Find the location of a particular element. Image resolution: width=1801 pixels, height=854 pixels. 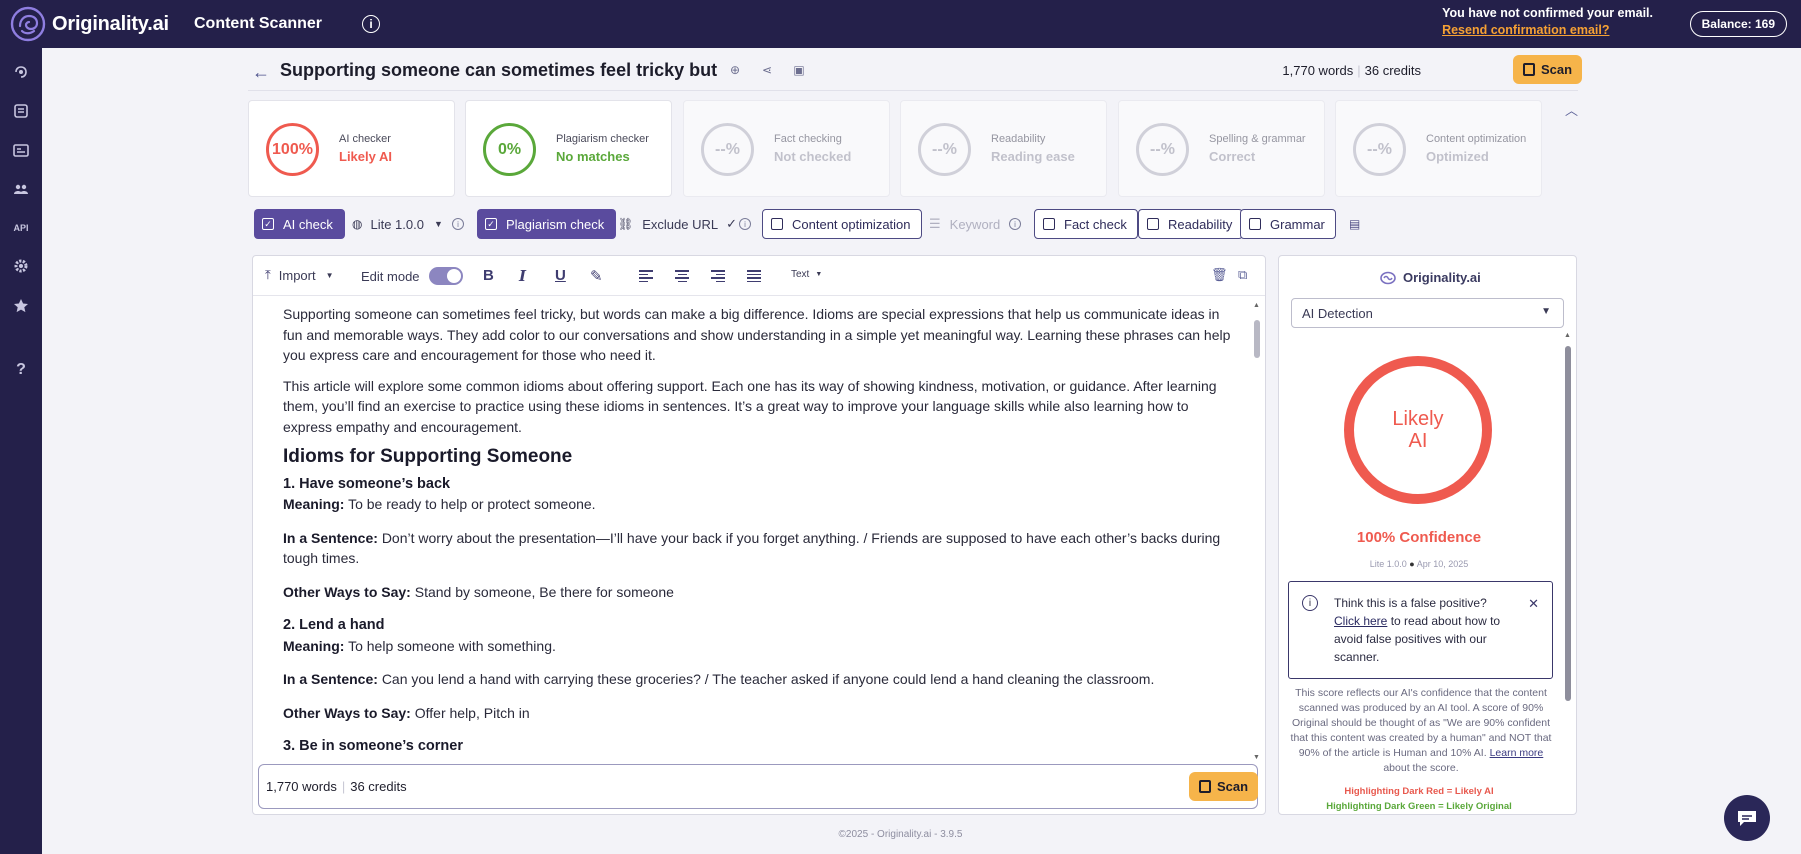

score-card-value: Correct is located at coordinates (1232, 156).